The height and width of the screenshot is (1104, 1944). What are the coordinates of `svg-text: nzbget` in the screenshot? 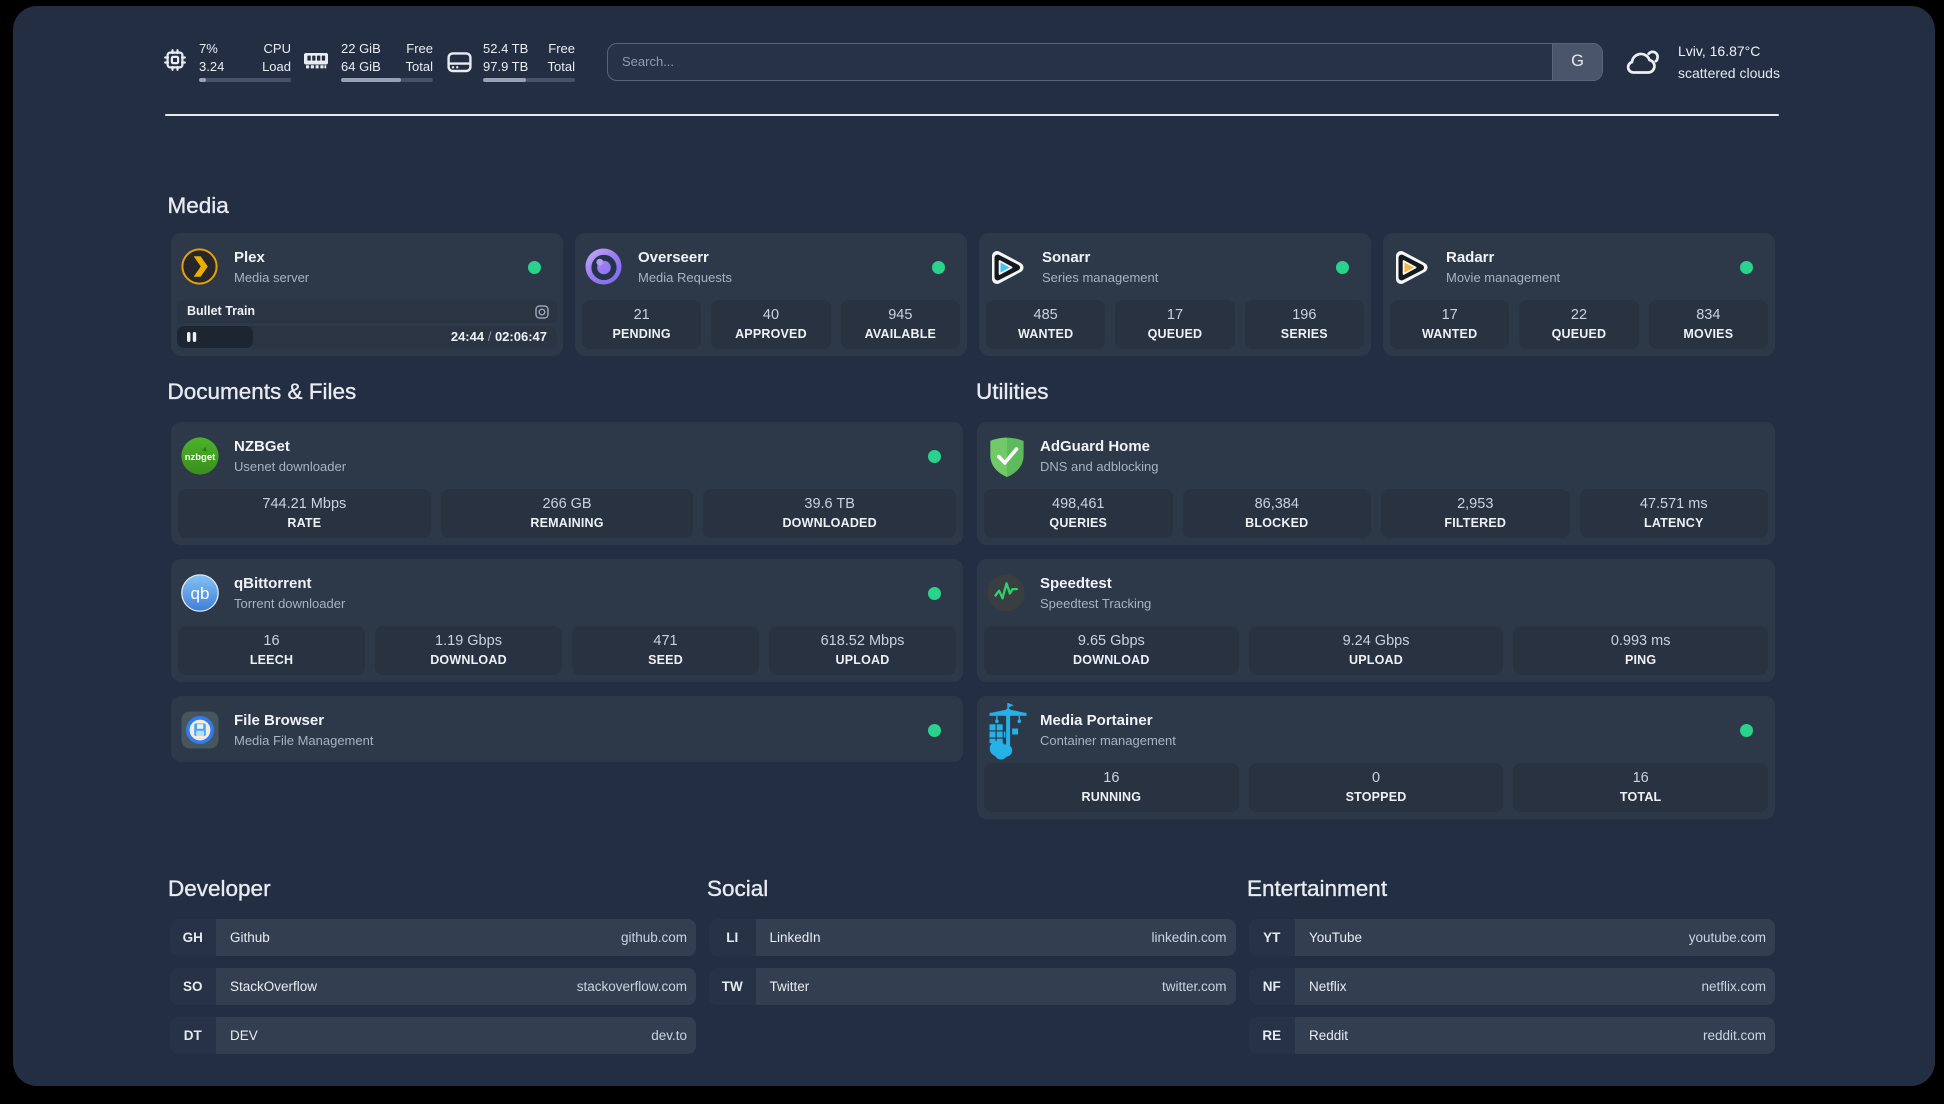 It's located at (200, 457).